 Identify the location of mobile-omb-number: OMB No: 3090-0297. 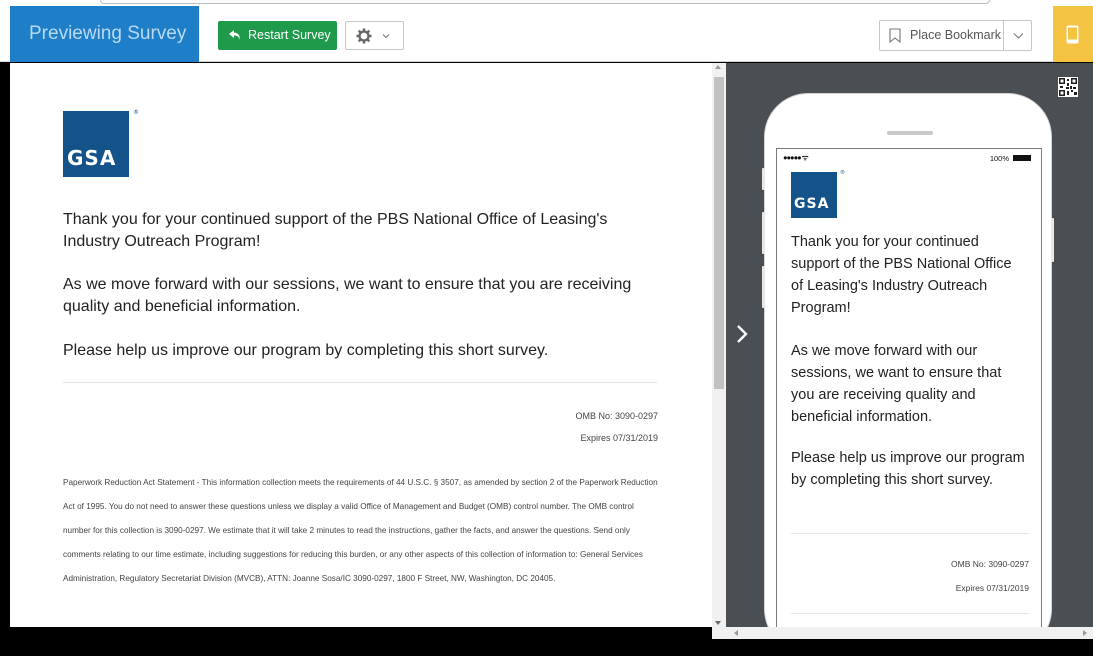
(990, 564).